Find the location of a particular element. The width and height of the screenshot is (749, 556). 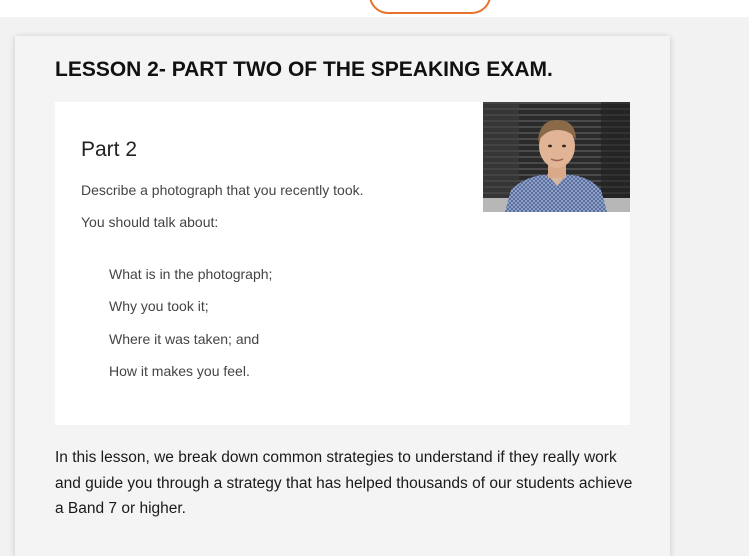

slide-point: Where it was taken; and is located at coordinates (184, 339).